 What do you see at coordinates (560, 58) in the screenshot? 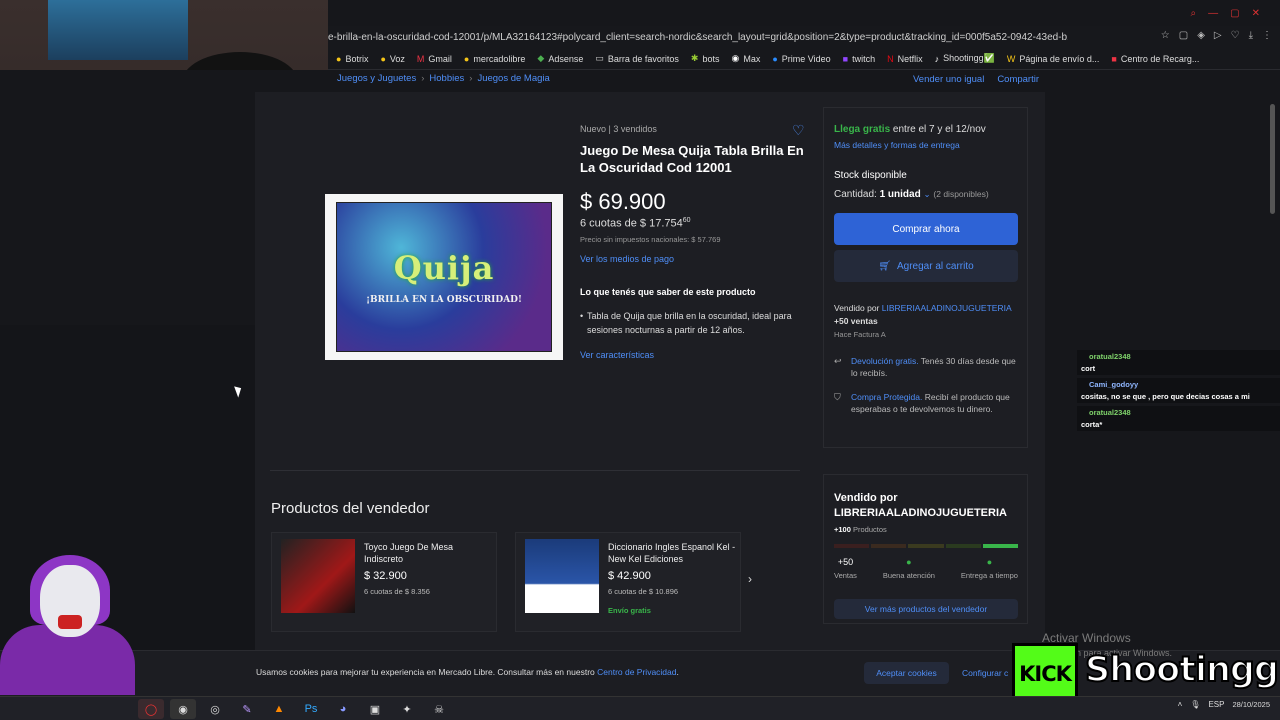
I see `bookmark-adsense: ◆ Adsense` at bounding box center [560, 58].